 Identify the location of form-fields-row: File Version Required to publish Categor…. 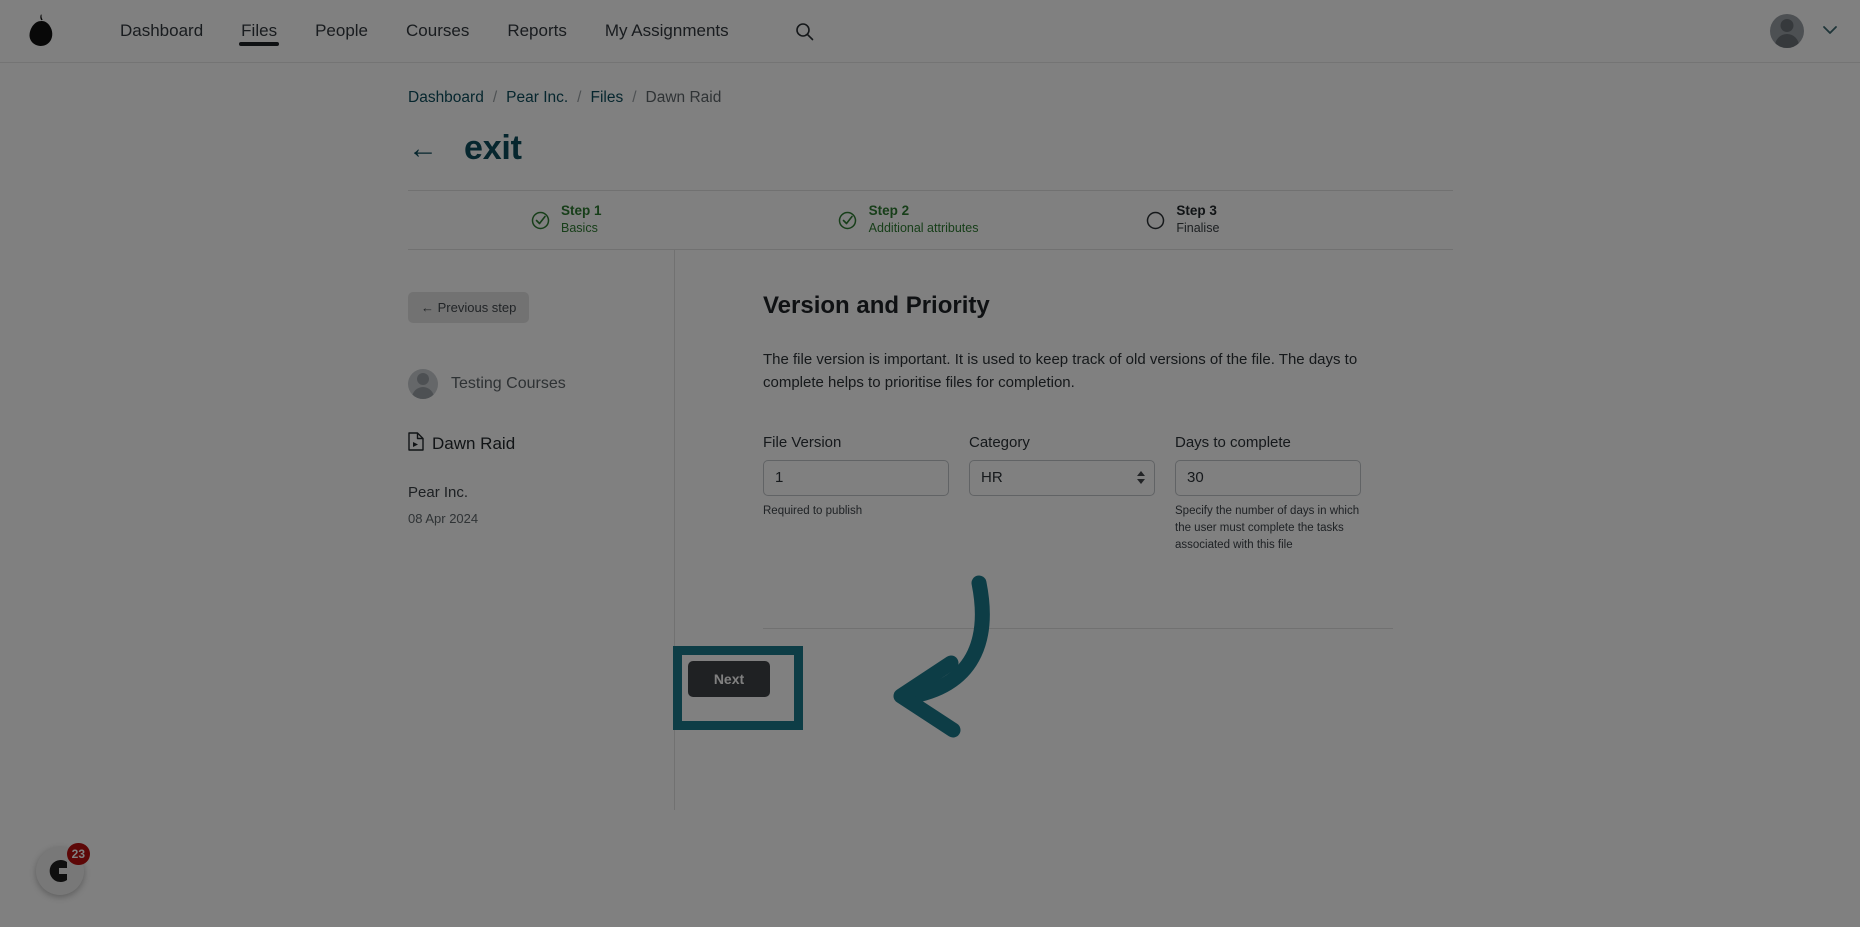
(1108, 494).